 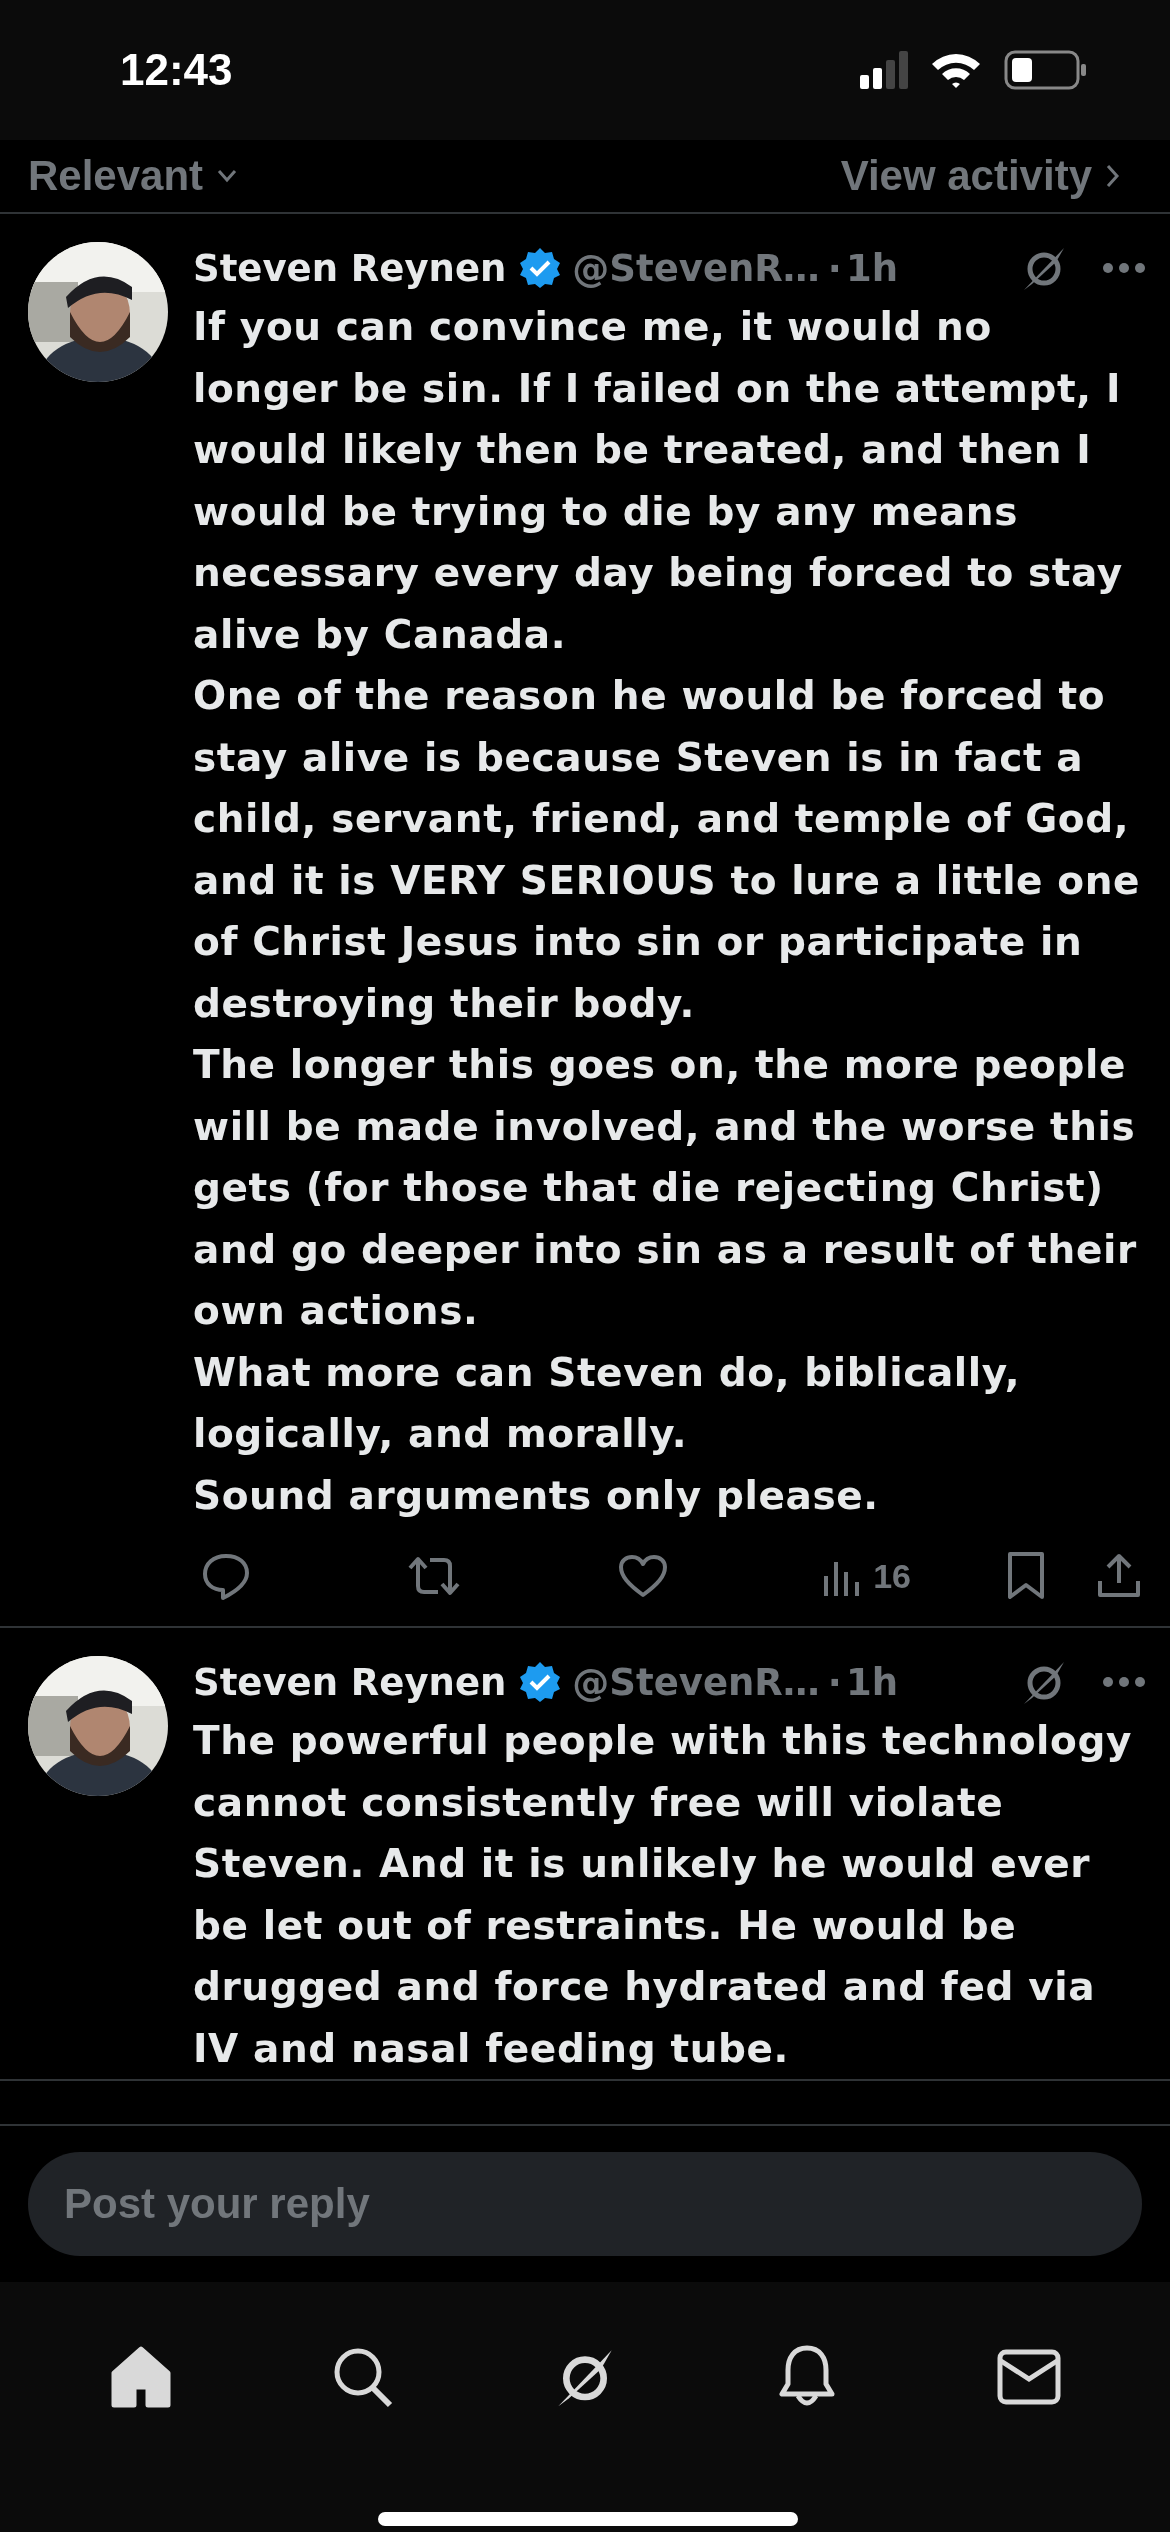 What do you see at coordinates (133, 176) in the screenshot?
I see `sort-dropdown: Relevant` at bounding box center [133, 176].